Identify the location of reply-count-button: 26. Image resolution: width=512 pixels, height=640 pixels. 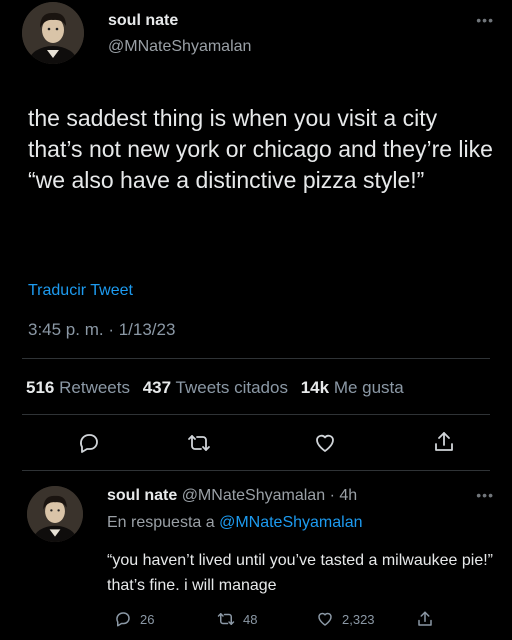
(134, 619).